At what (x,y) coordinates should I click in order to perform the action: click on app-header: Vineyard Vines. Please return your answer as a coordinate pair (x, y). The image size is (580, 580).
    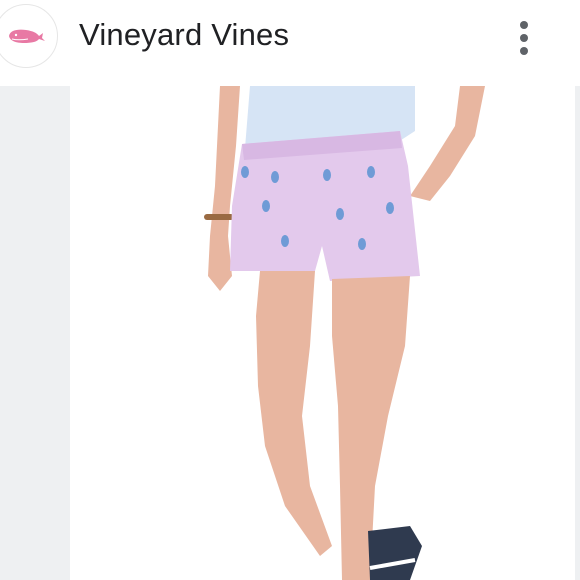
    Looking at the image, I should click on (290, 43).